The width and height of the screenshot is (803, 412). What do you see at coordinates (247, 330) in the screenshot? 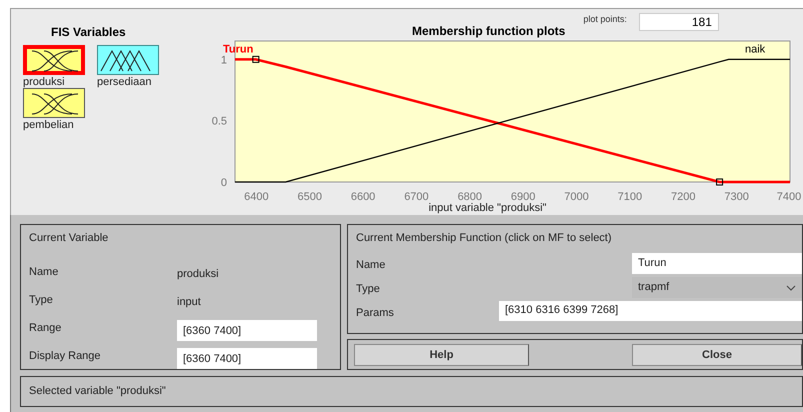
I see `range-field: [6360 7400]` at bounding box center [247, 330].